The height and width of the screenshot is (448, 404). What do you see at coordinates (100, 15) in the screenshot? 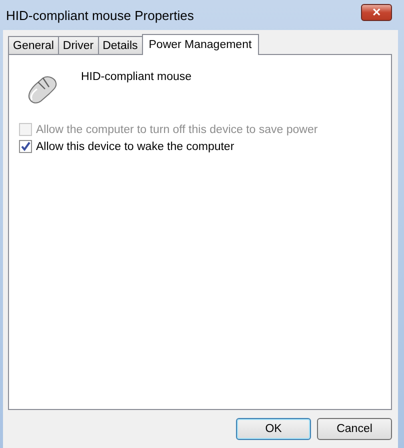
I see `window-title: HID-compliant mouse Properties` at bounding box center [100, 15].